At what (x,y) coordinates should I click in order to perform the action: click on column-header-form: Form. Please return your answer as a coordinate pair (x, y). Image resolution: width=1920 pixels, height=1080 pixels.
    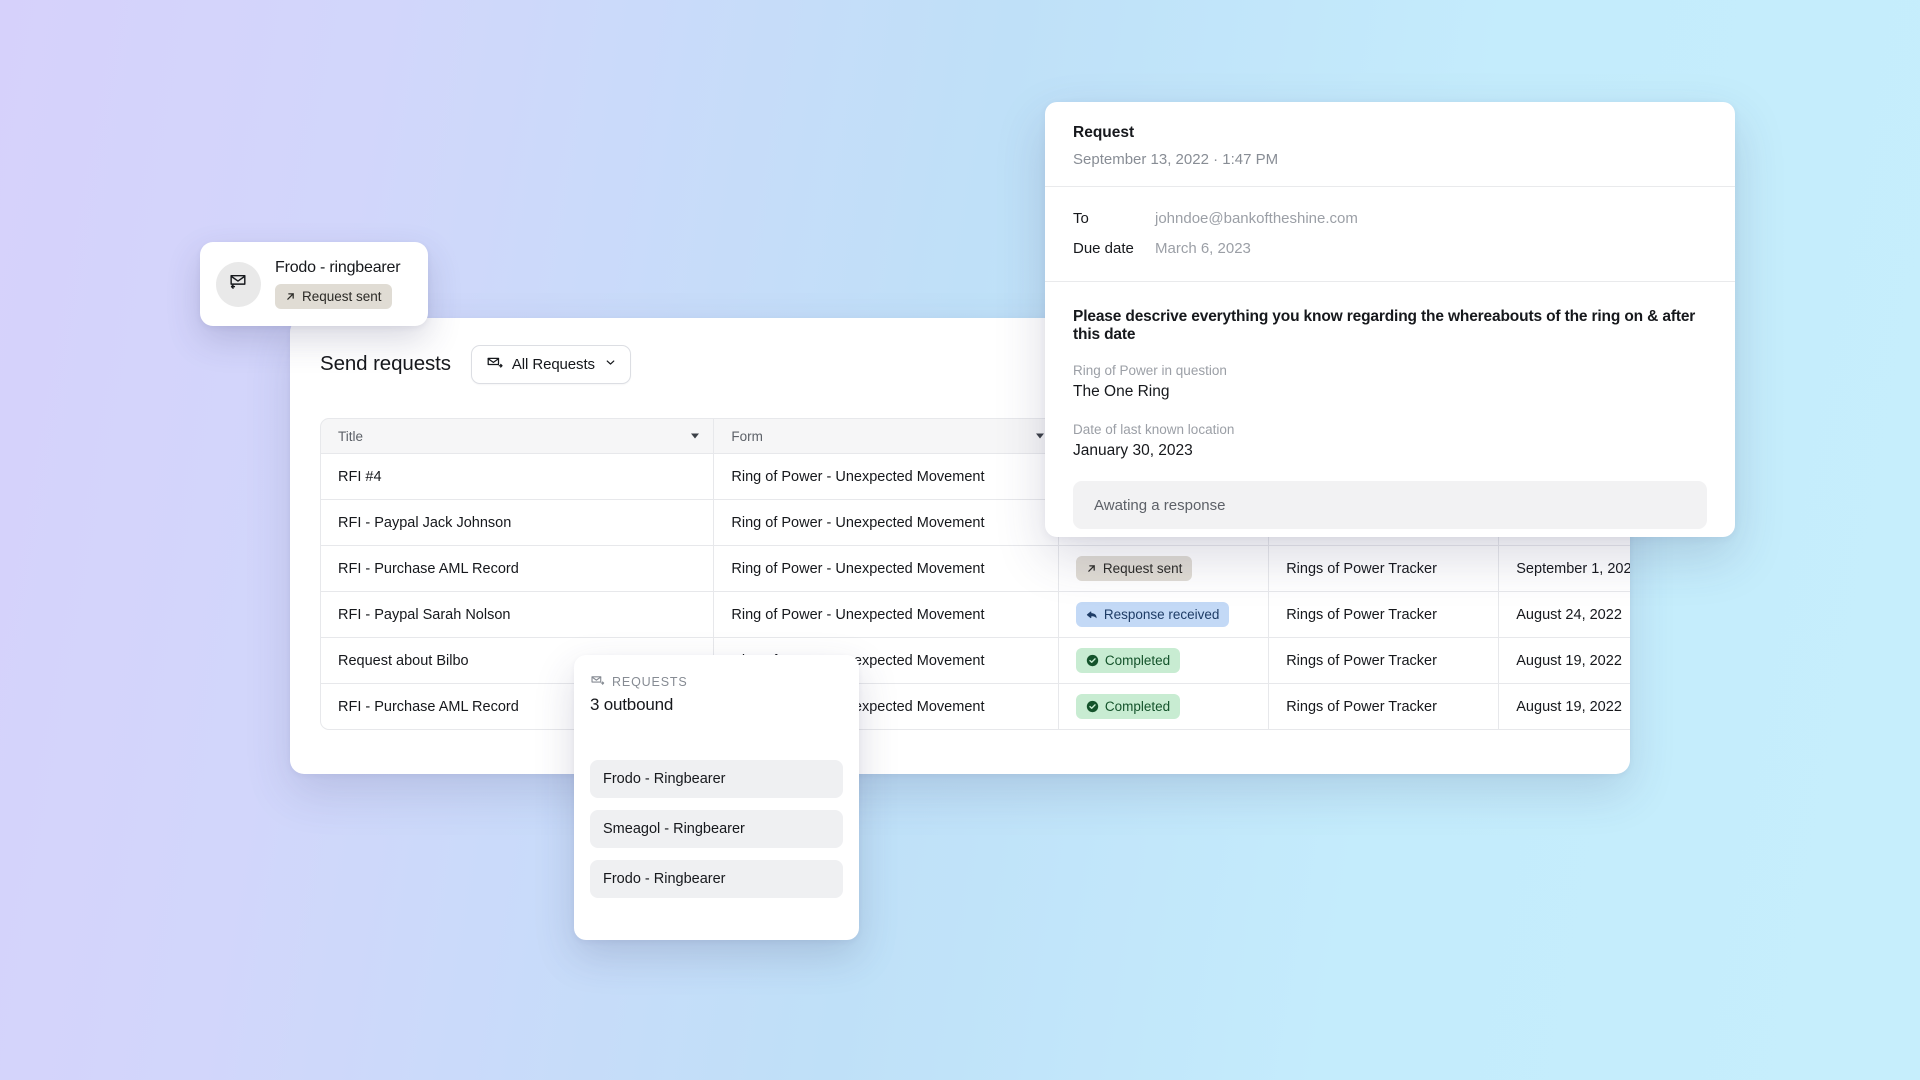
    Looking at the image, I should click on (886, 436).